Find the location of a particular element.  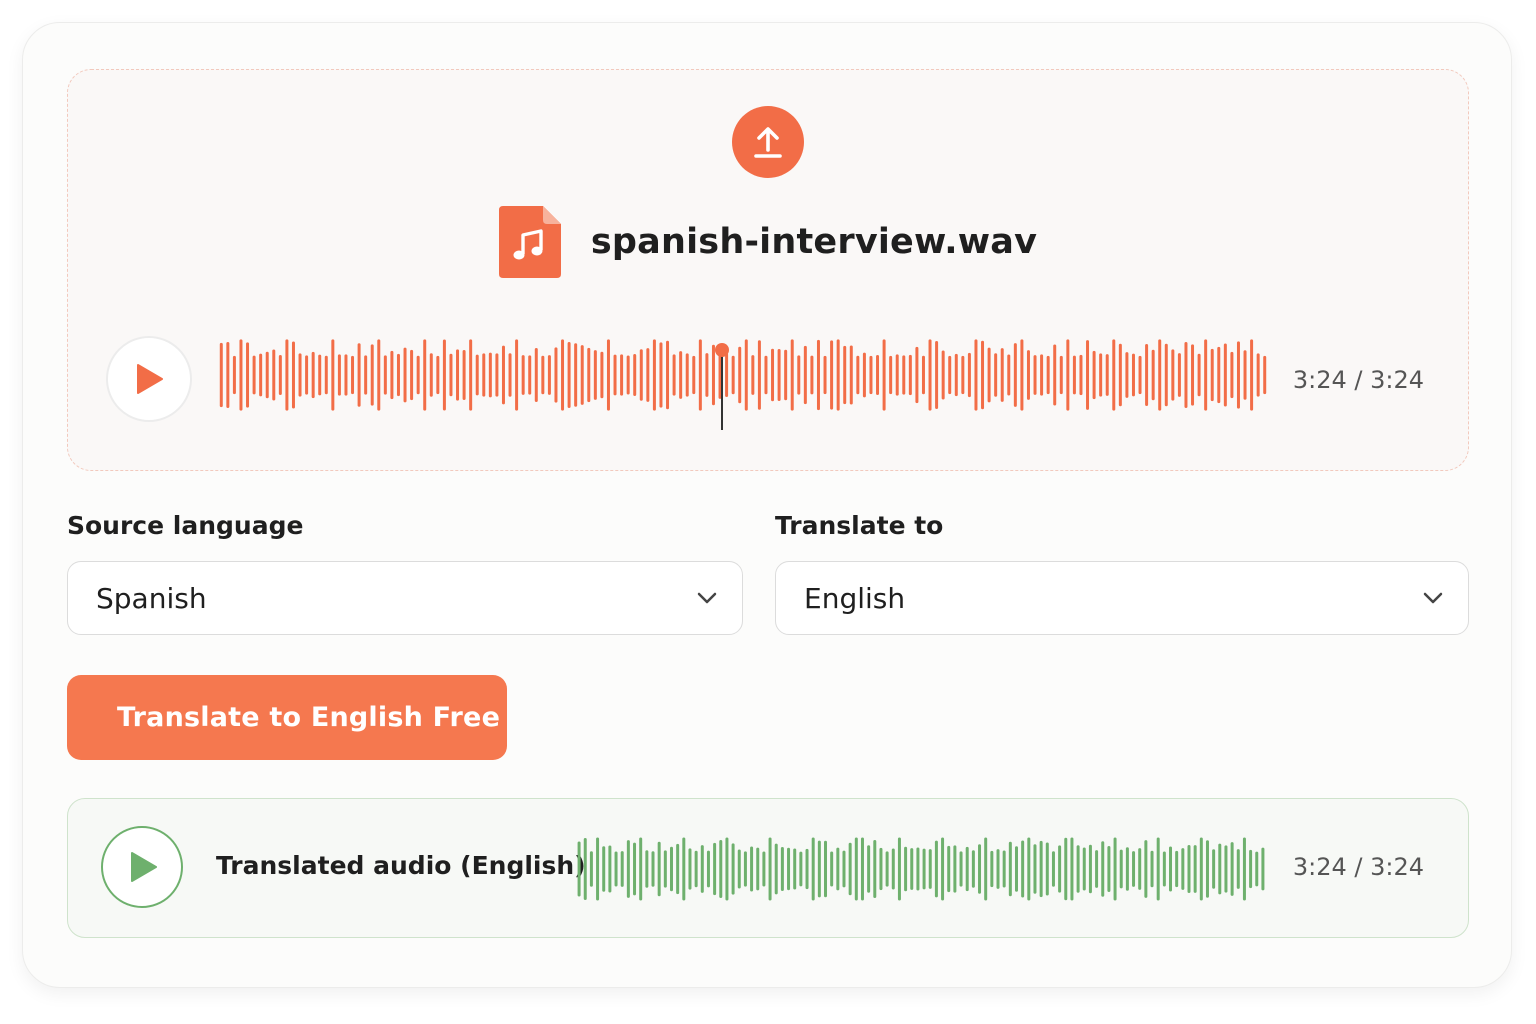

target-language-label: Translate to is located at coordinates (859, 525).